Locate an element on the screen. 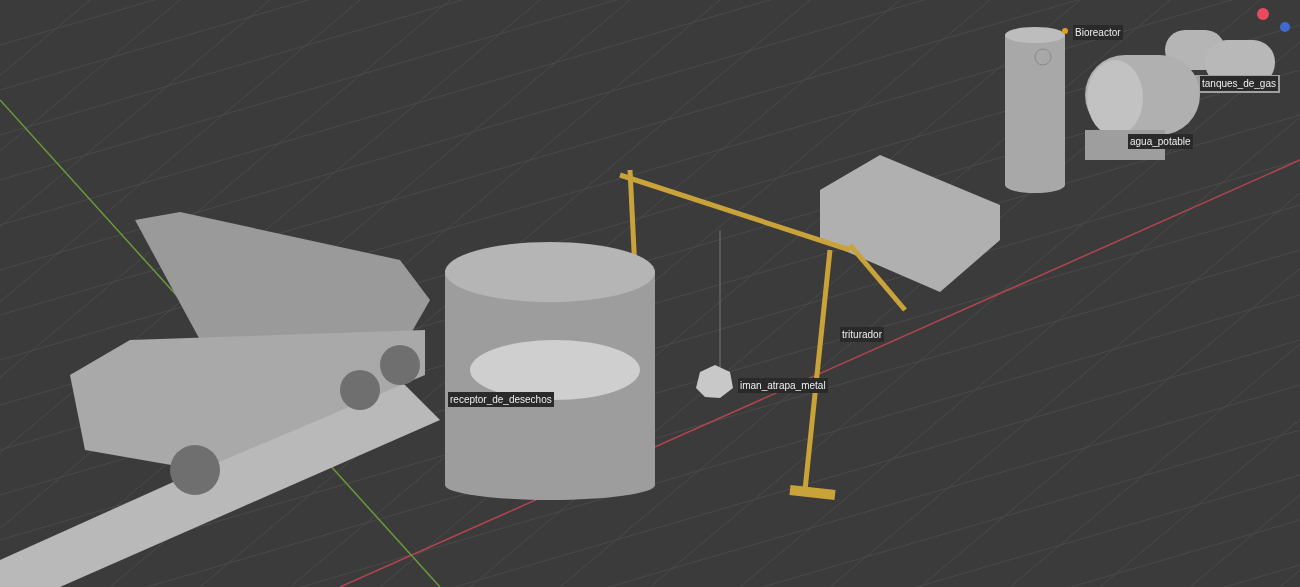 This screenshot has height=587, width=1300. object-label: agua_potable is located at coordinates (1160, 141).